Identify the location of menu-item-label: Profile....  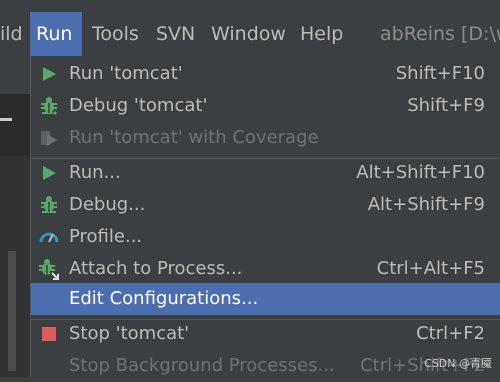
(106, 236).